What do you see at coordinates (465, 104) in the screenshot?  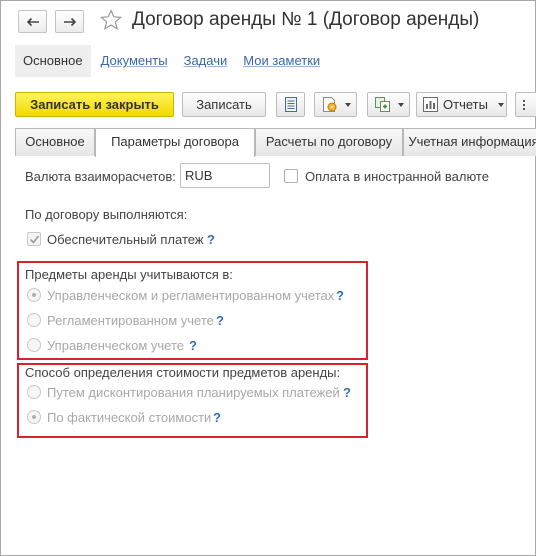 I see `reports-label: Отчеты` at bounding box center [465, 104].